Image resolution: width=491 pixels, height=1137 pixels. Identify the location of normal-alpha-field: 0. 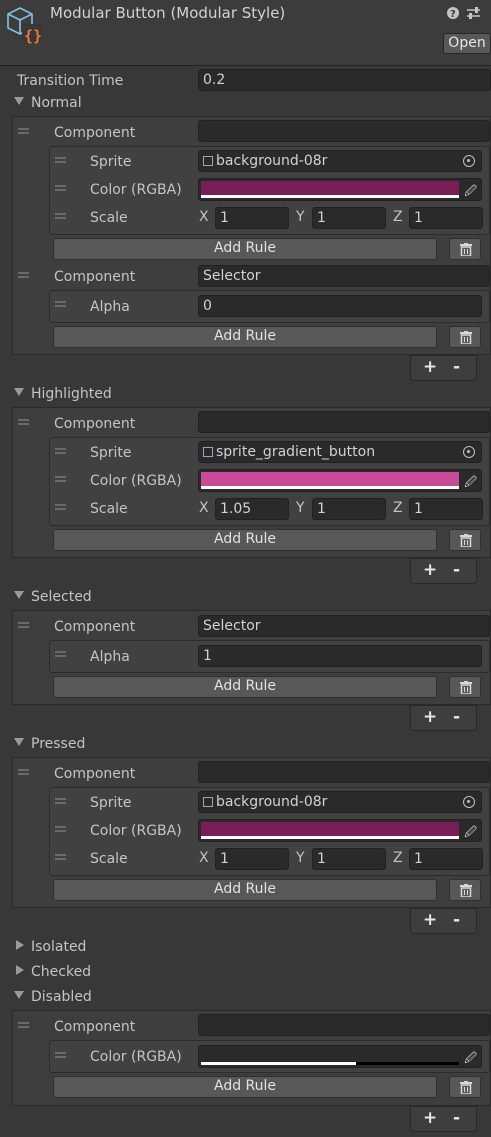
(340, 306).